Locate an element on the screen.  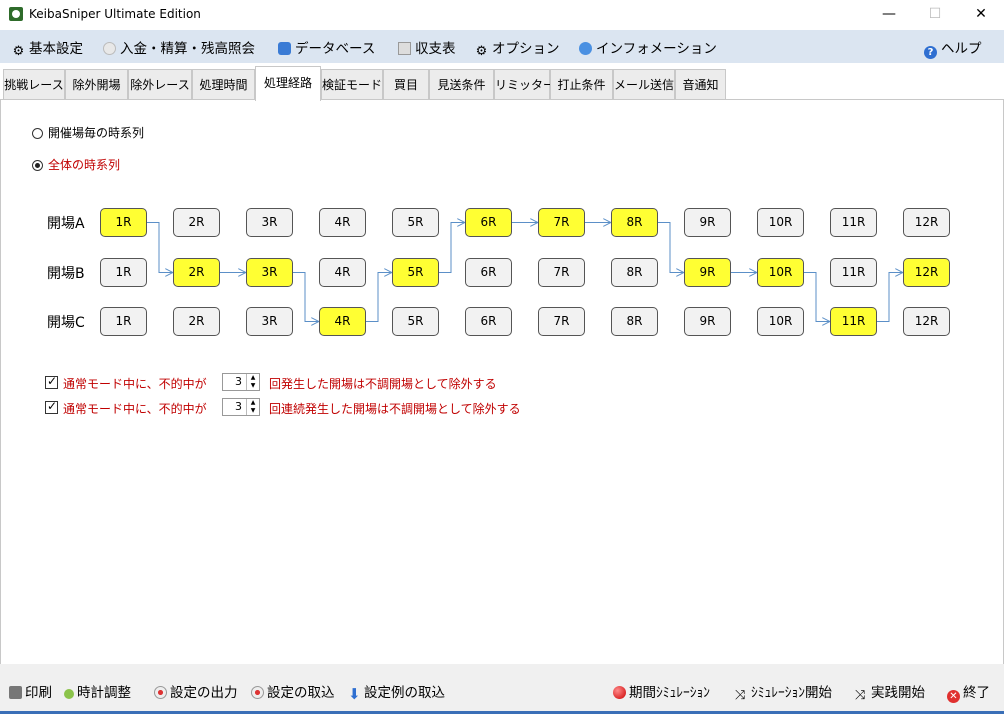
menu-deposit: 入金・精算・残高照会 is located at coordinates (179, 47).